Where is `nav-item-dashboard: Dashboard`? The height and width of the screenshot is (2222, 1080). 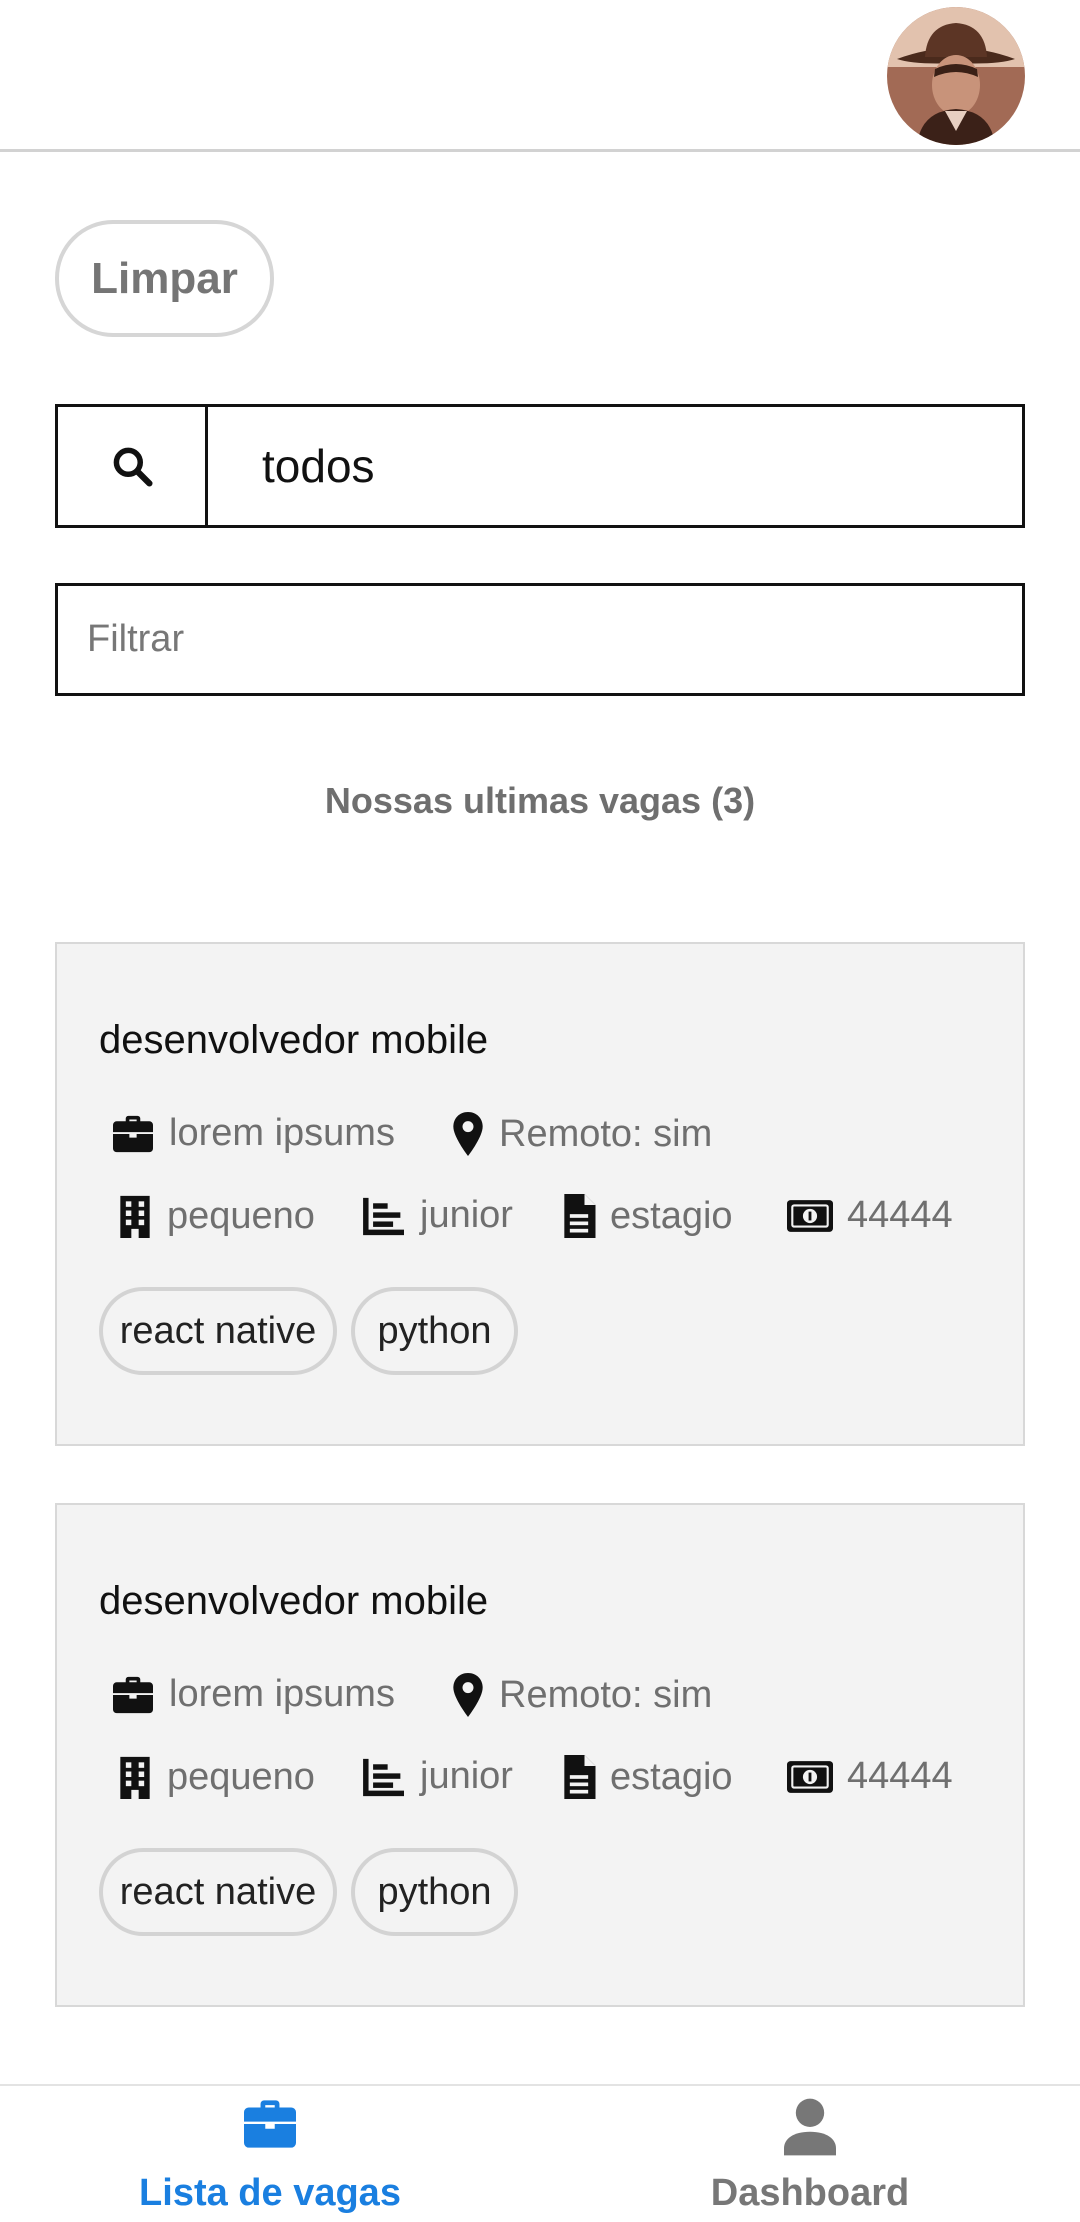
nav-item-dashboard: Dashboard is located at coordinates (810, 2154).